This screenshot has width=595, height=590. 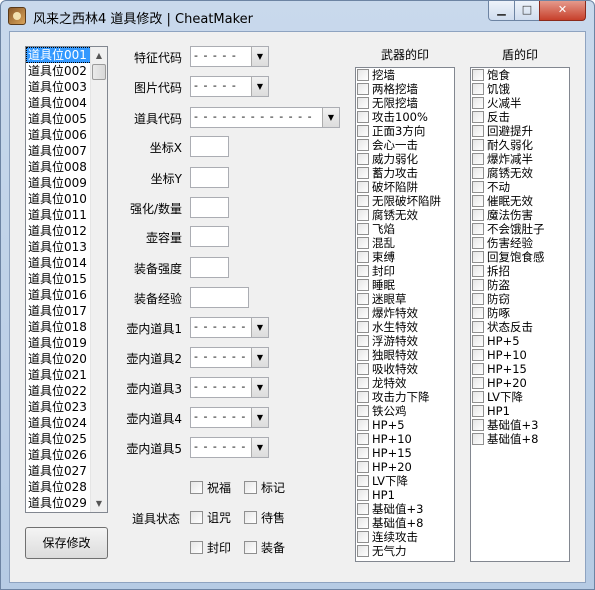 What do you see at coordinates (264, 487) in the screenshot?
I see `state-checkbox-marked: 标记` at bounding box center [264, 487].